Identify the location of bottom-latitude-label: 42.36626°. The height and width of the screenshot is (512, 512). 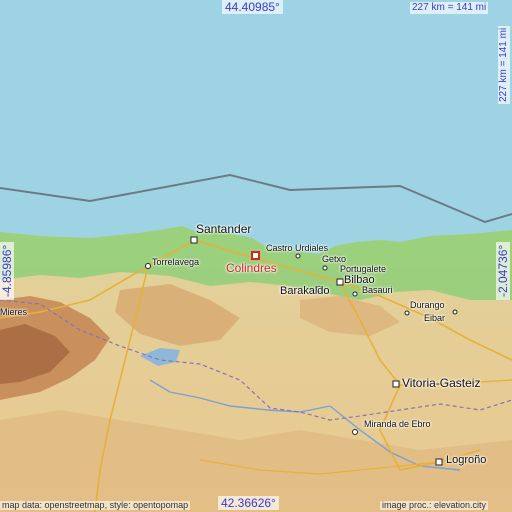
(248, 503).